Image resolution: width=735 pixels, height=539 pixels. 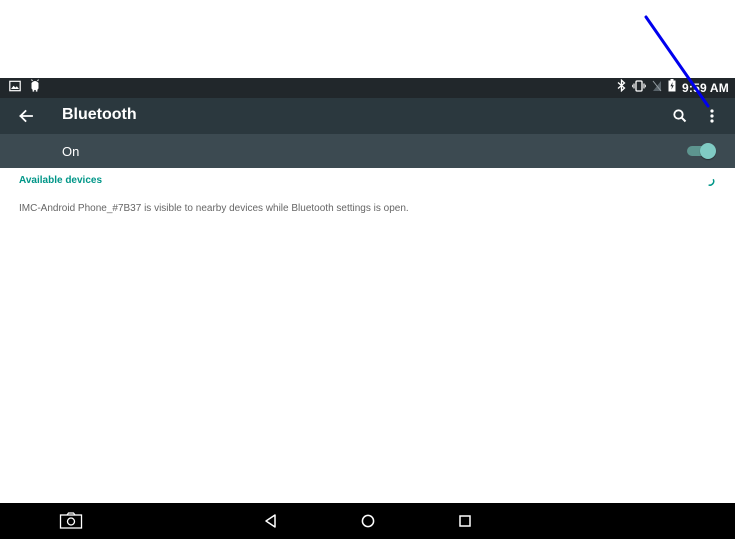 I want to click on top-blank-area, so click(x=367, y=39).